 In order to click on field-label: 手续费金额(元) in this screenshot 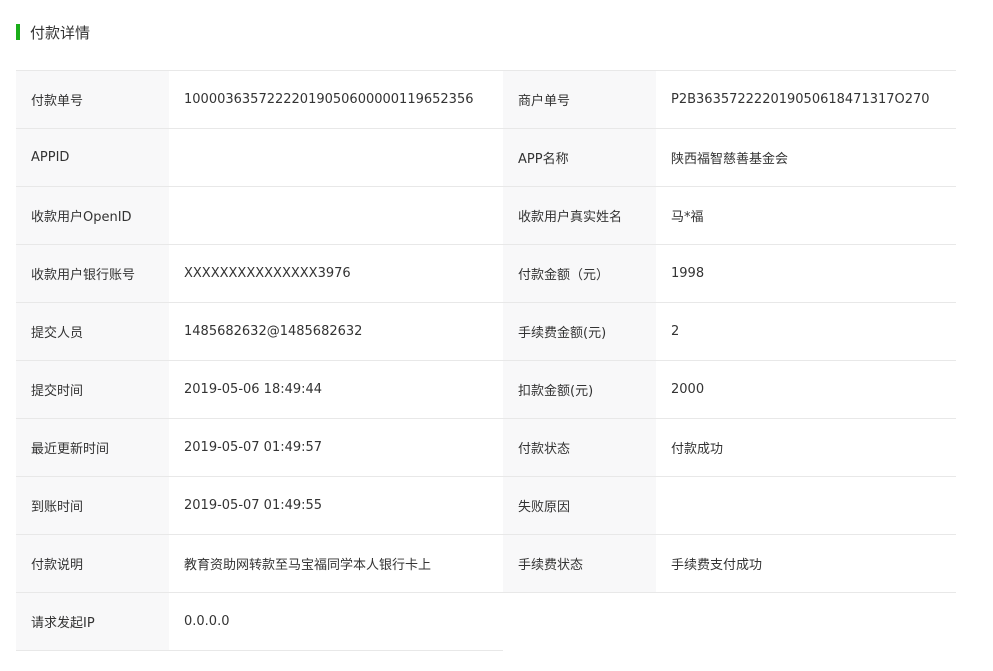, I will do `click(579, 331)`.